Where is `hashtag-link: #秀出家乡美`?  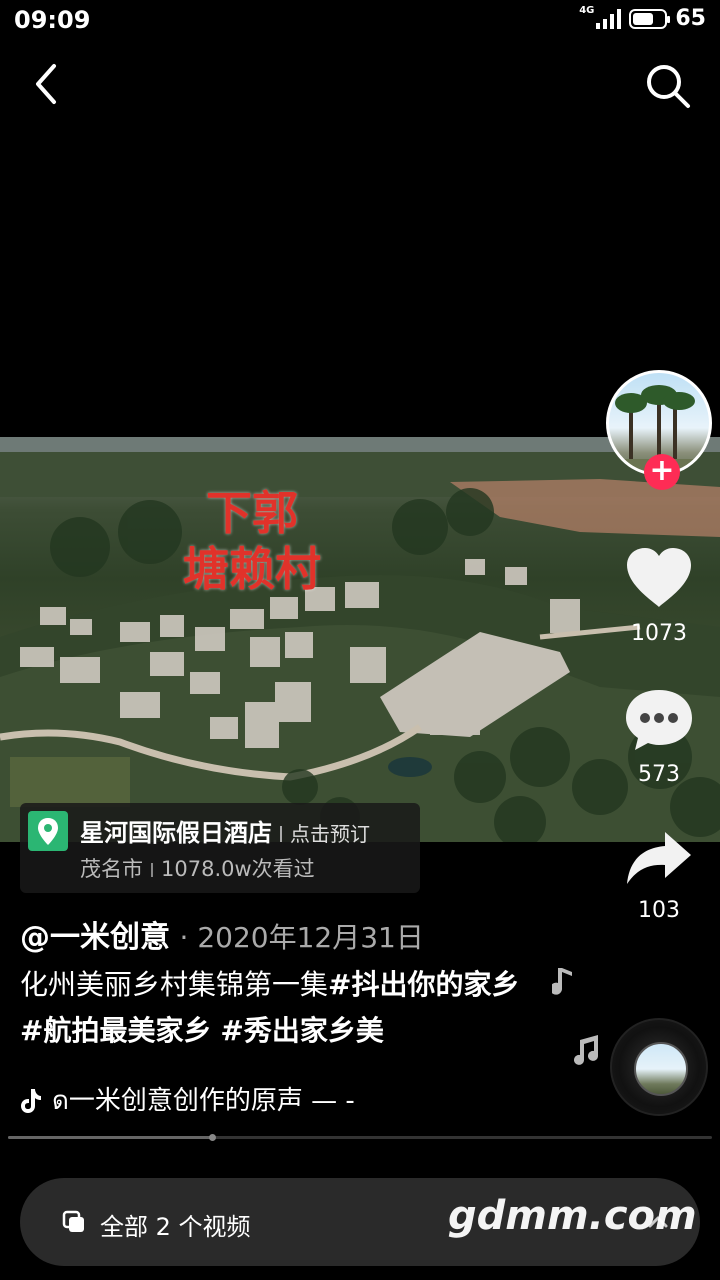 hashtag-link: #秀出家乡美 is located at coordinates (301, 1030).